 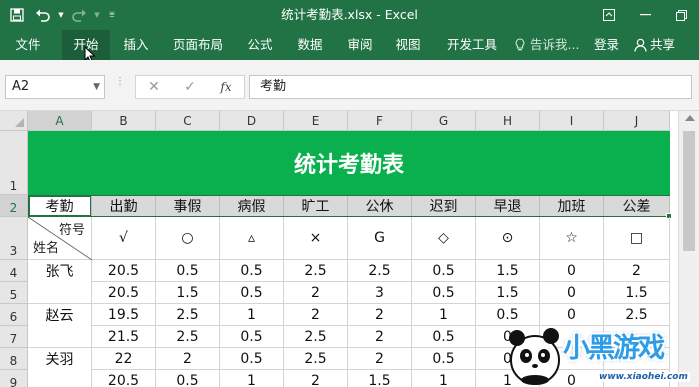 What do you see at coordinates (124, 337) in the screenshot?
I see `data-cell: 21.5` at bounding box center [124, 337].